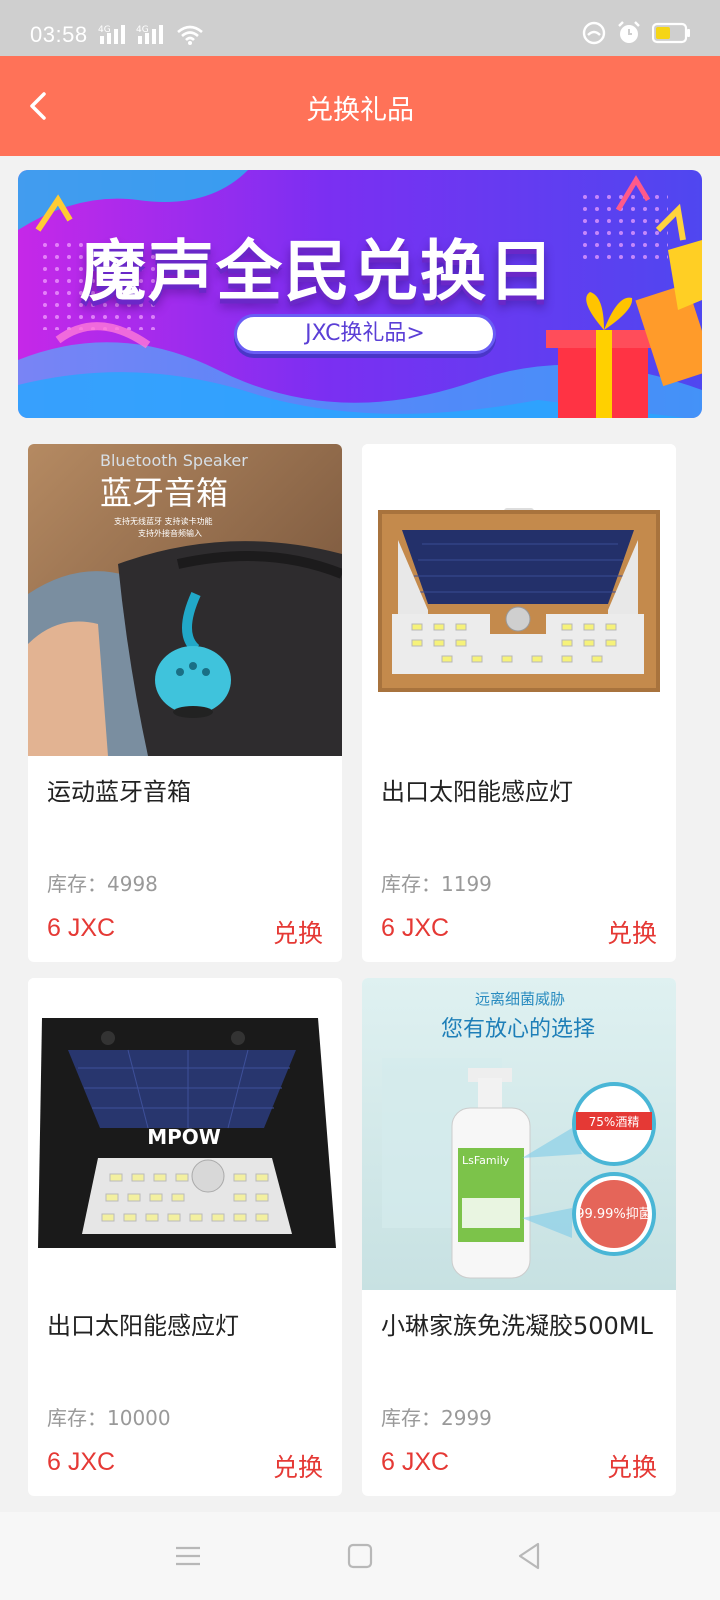  Describe the element at coordinates (436, 1418) in the screenshot. I see `product-stock: 库存：2999` at that location.